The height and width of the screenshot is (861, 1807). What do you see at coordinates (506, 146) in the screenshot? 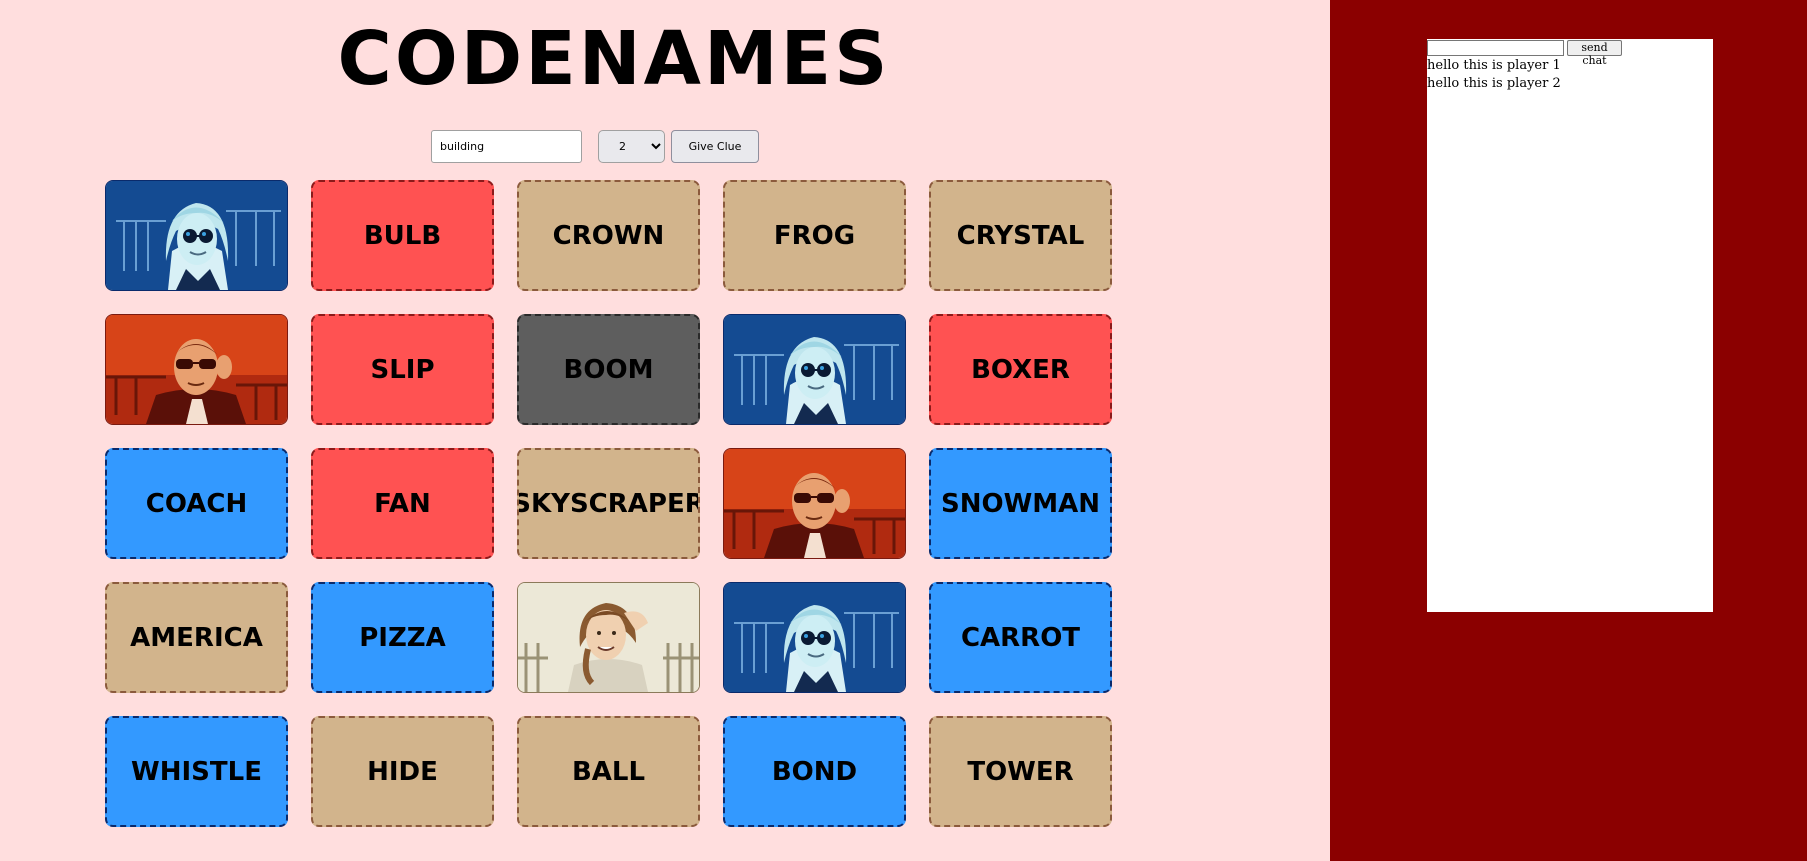
I see `clue-word-input` at bounding box center [506, 146].